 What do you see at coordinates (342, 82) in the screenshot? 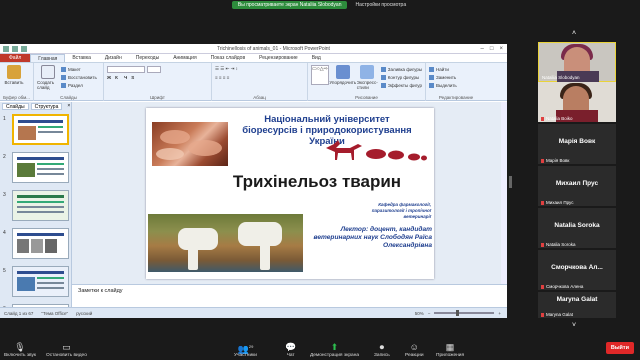
I see `arrange-button: Упорядочить` at bounding box center [342, 82].